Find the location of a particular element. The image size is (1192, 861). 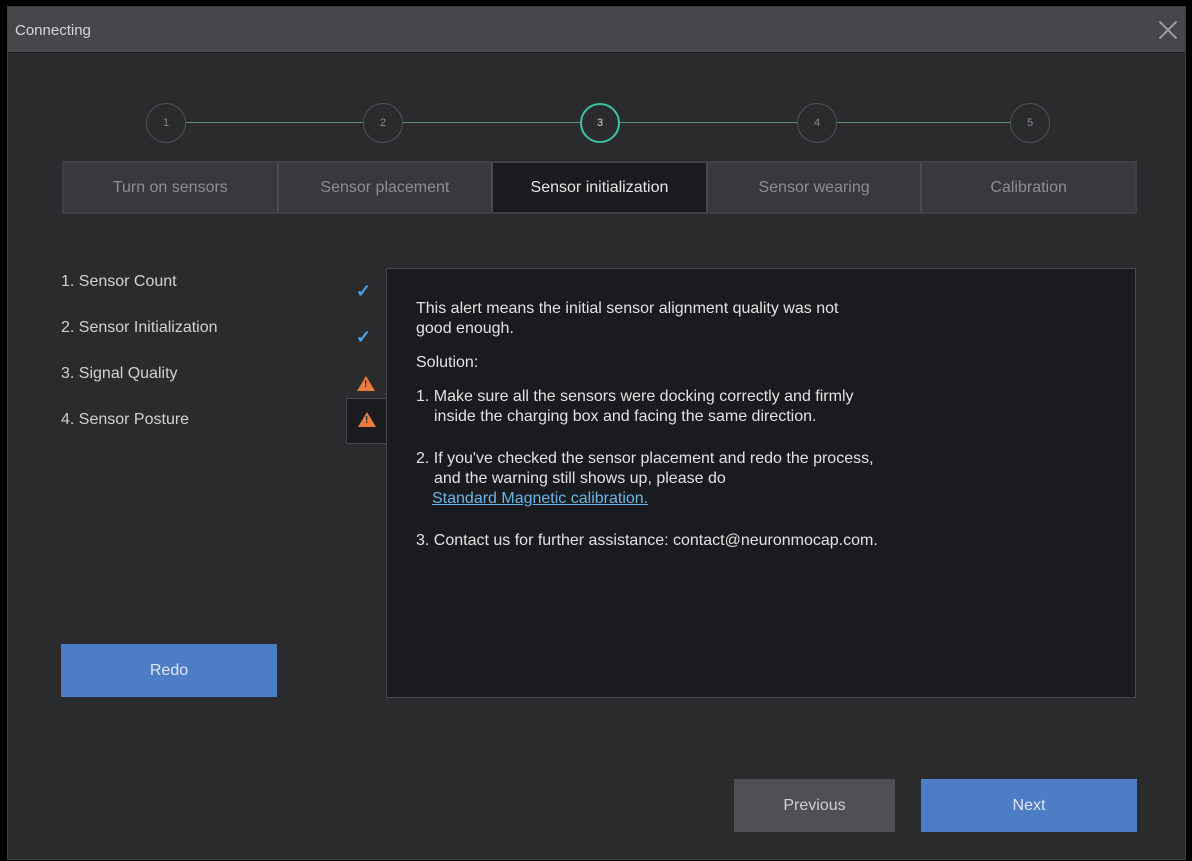

tab-sensor-placement: Sensor placement is located at coordinates (386, 187).